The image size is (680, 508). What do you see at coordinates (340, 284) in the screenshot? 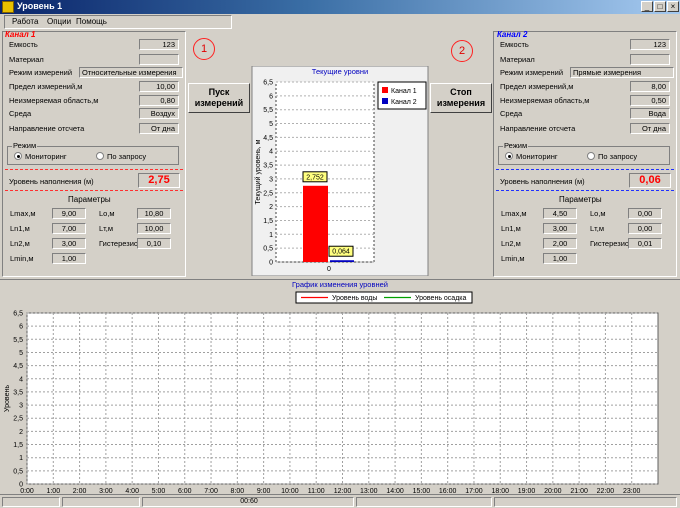
I see `line-chart-title: График изменения уровней` at bounding box center [340, 284].